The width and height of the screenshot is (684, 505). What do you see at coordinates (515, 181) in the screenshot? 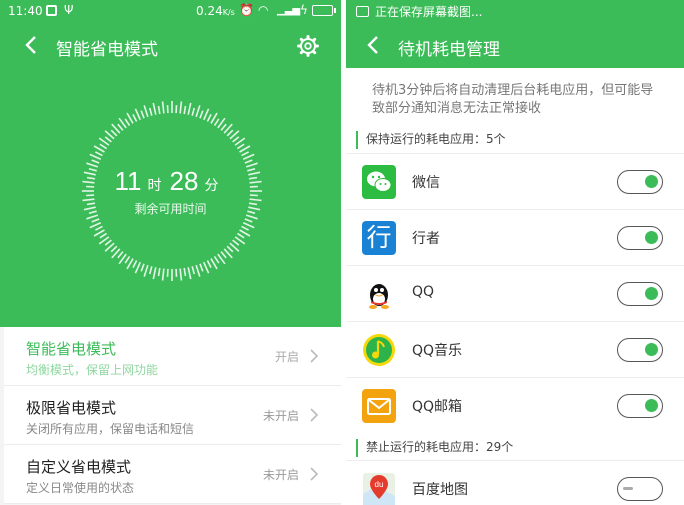
I see `app-row-wechat: 微信` at bounding box center [515, 181].